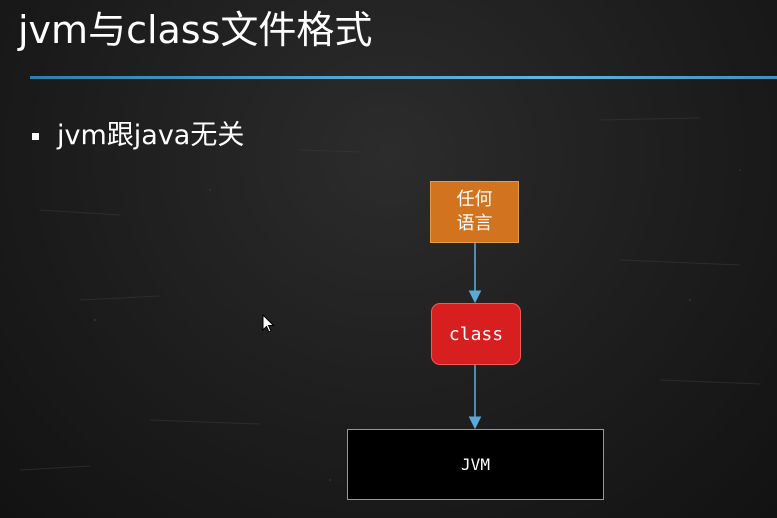 This screenshot has height=518, width=777. Describe the element at coordinates (268, 323) in the screenshot. I see `mouse-pointer-icon` at that location.